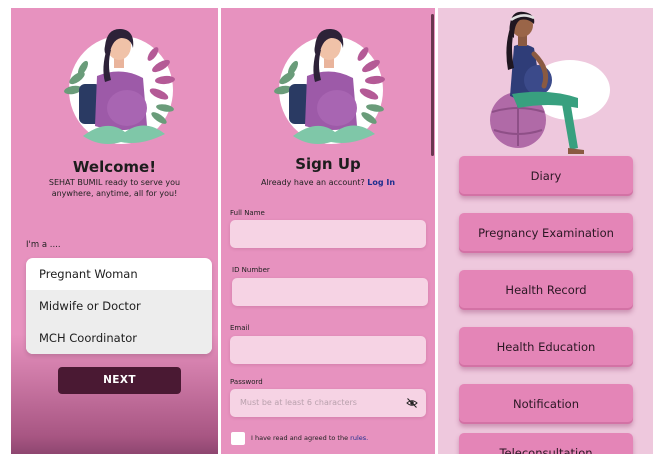  I want to click on agree-line: I have read and agreed to the rules., so click(309, 438).